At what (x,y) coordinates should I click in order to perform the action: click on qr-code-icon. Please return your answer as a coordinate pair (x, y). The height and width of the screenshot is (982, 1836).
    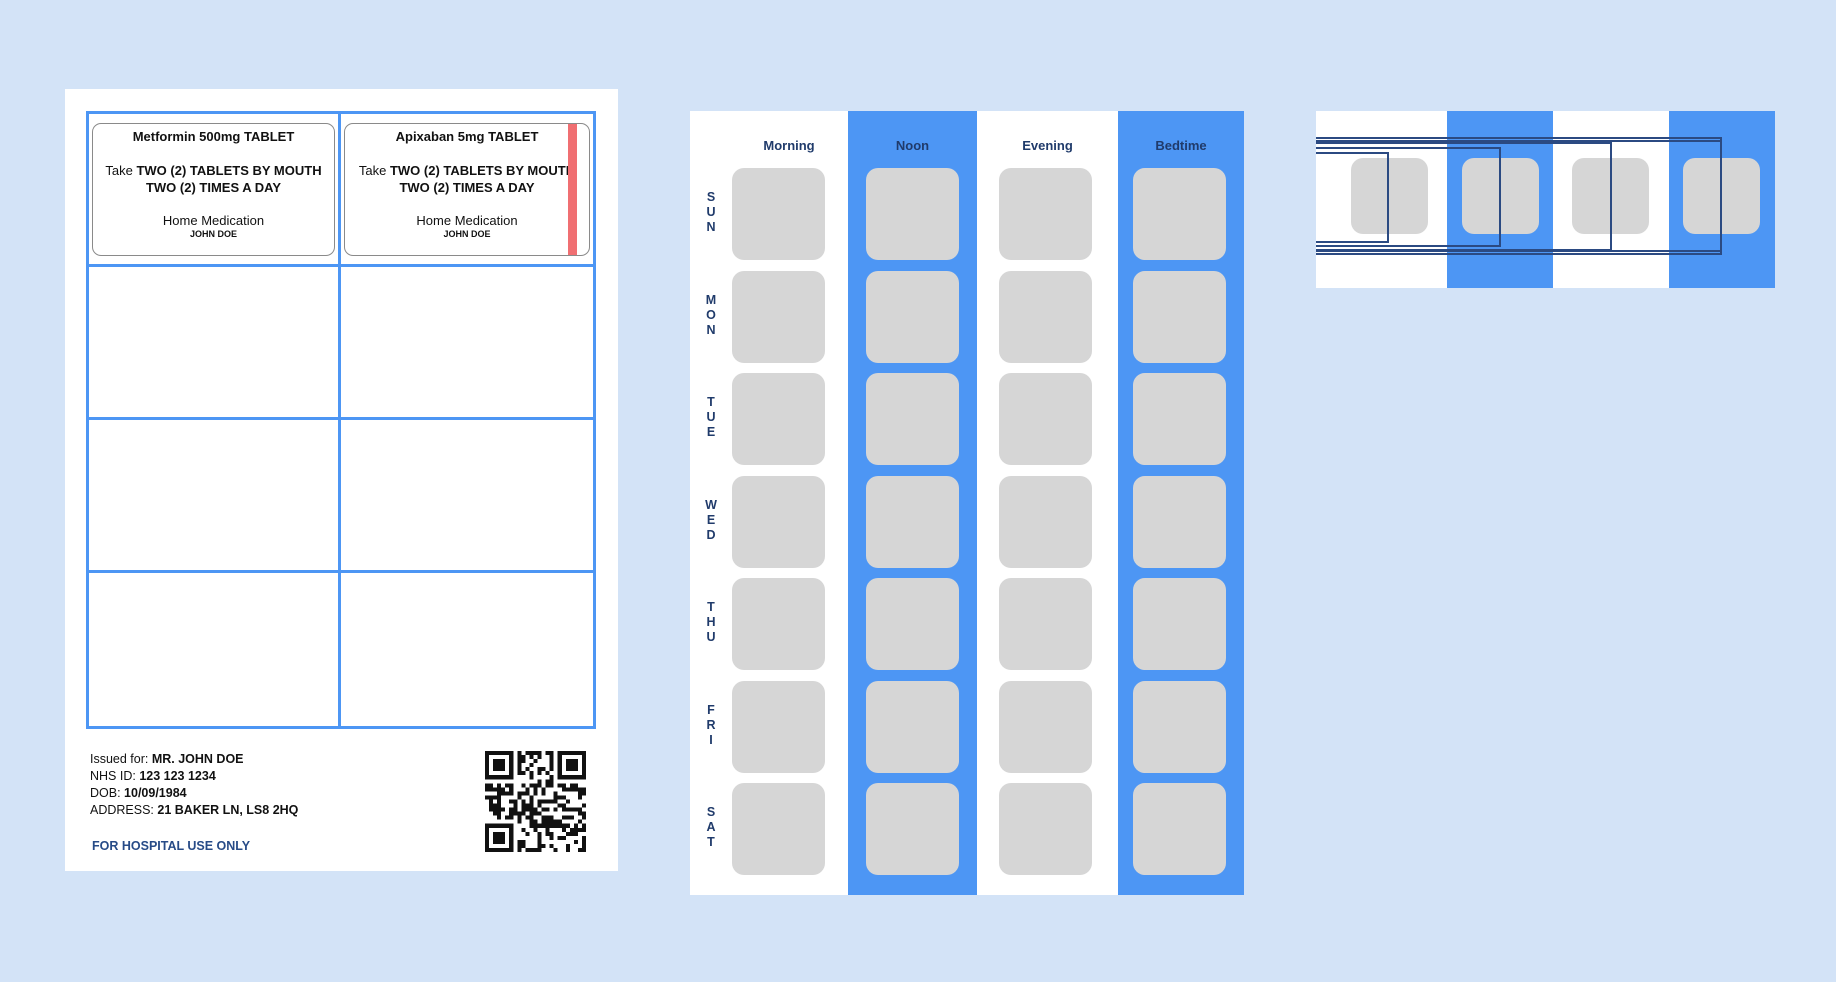
    Looking at the image, I should click on (535, 801).